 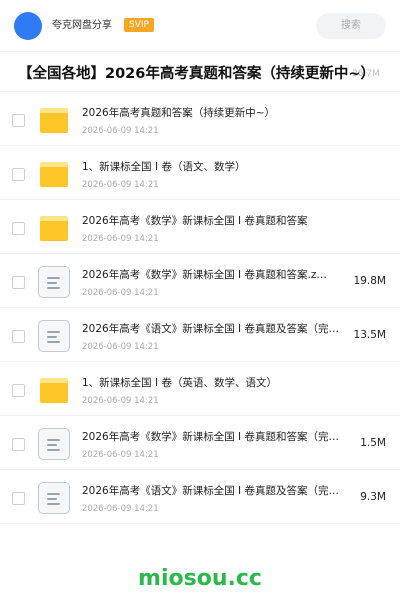 What do you see at coordinates (200, 26) in the screenshot?
I see `app-header: 夸克网盘分享 SVIP 搜索` at bounding box center [200, 26].